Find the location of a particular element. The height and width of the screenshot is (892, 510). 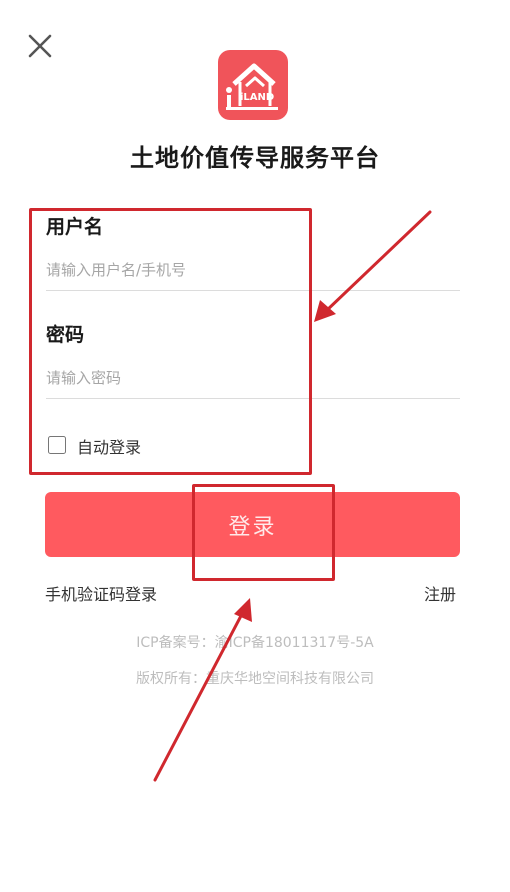

auto-login-label: 自动登录 is located at coordinates (109, 446).